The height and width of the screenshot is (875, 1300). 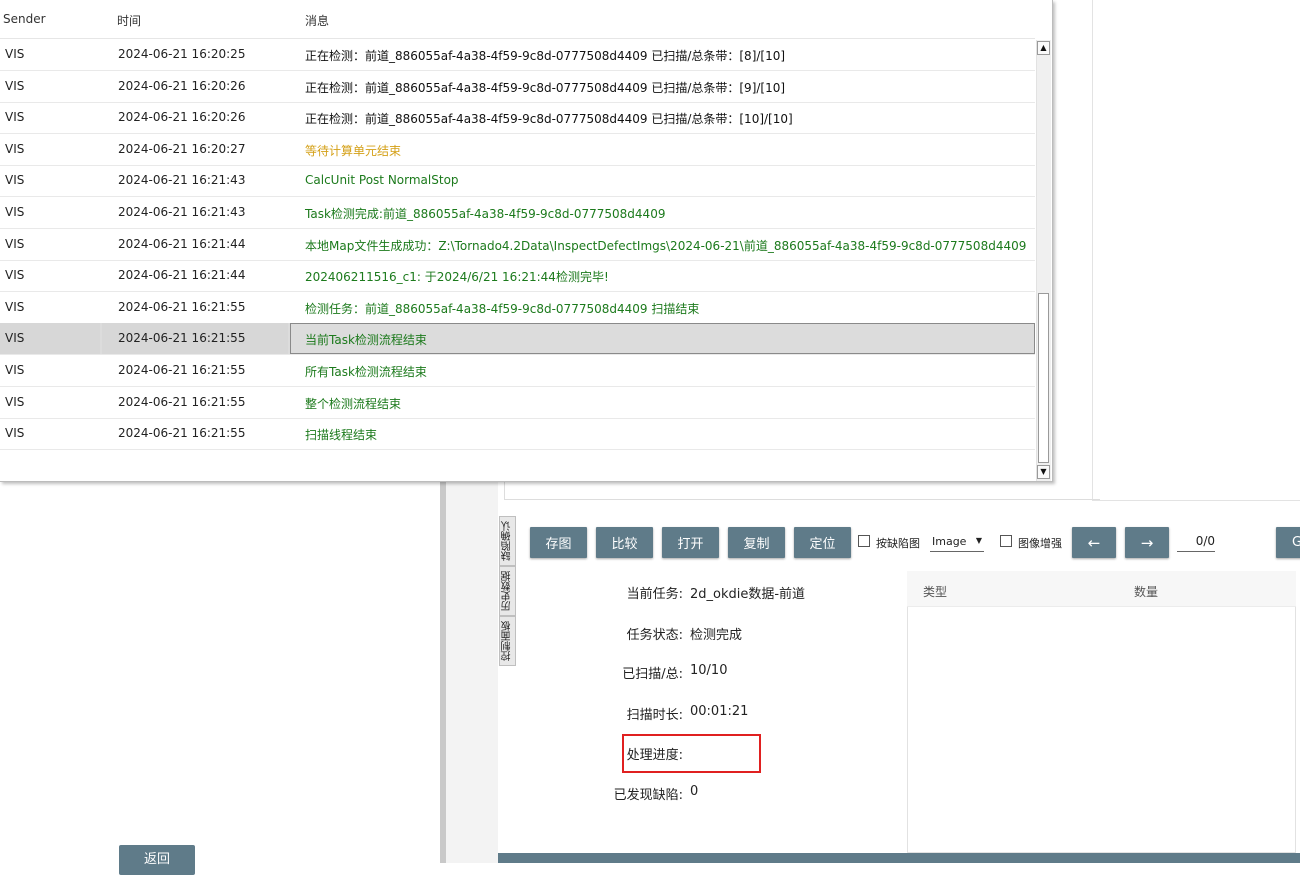 I want to click on log-row: VIS 2024-06-21 16:21:55 当前Task检测流程结束, so click(x=517, y=339).